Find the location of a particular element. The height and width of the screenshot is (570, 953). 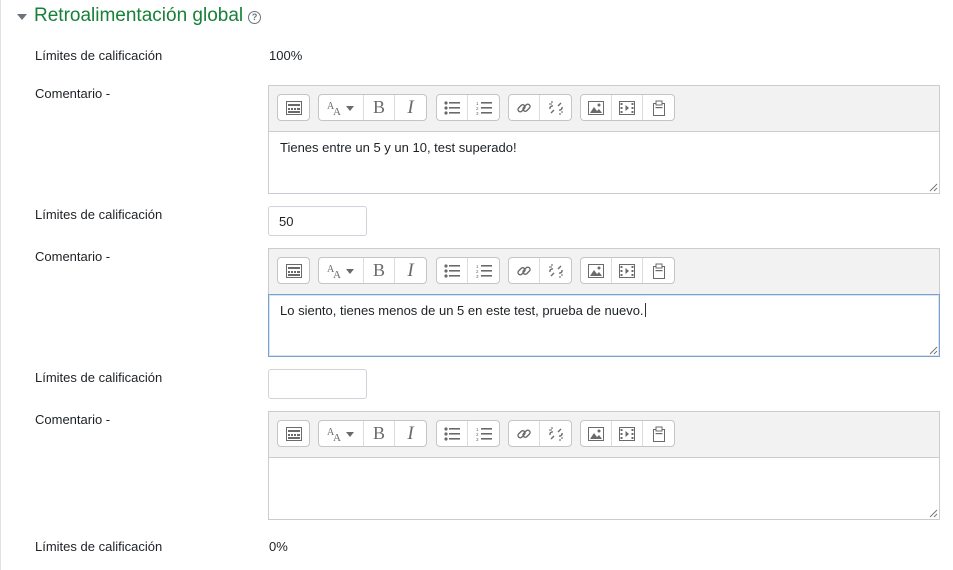

grade-boundary-value: 0% is located at coordinates (278, 546).